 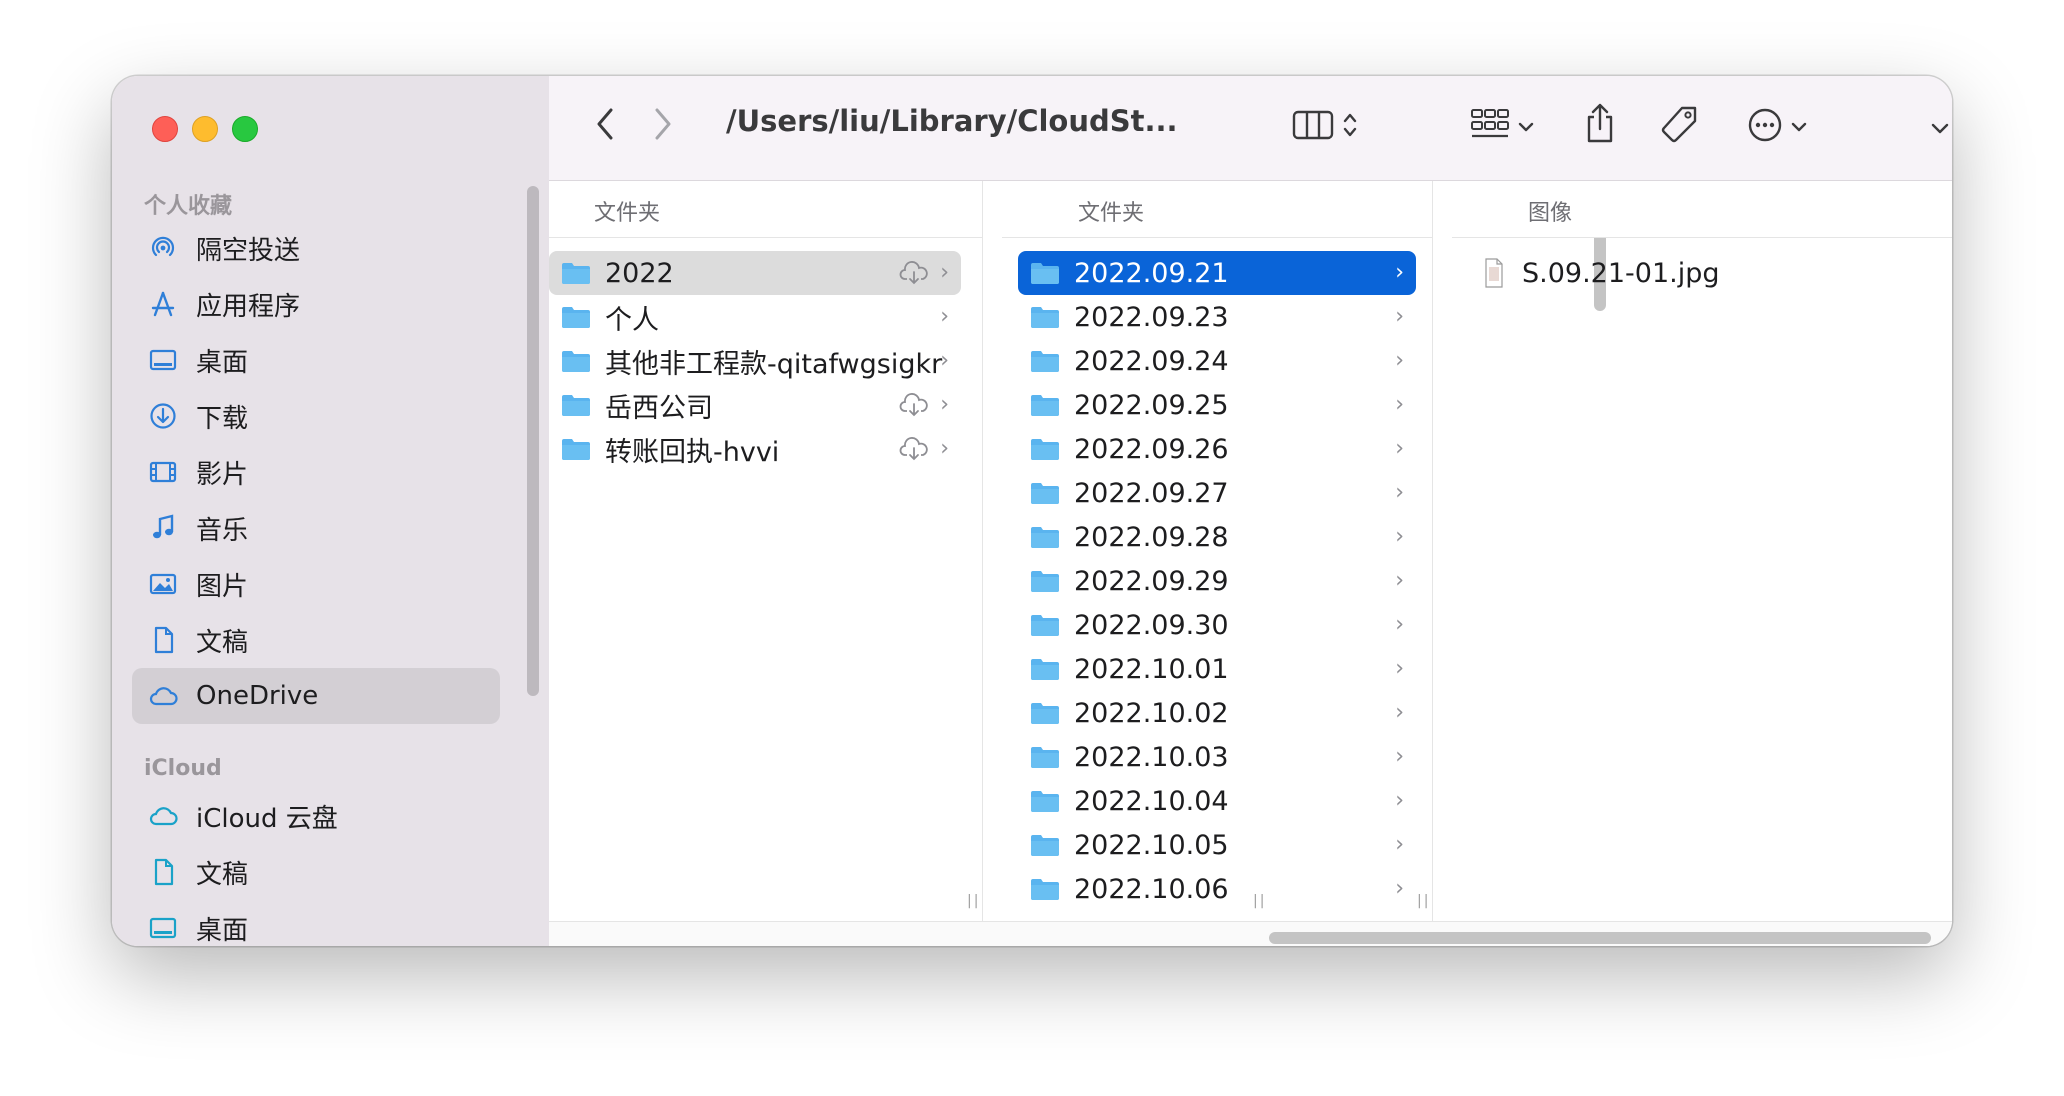 I want to click on sidebar-item-applications: 应用程序, so click(x=316, y=304).